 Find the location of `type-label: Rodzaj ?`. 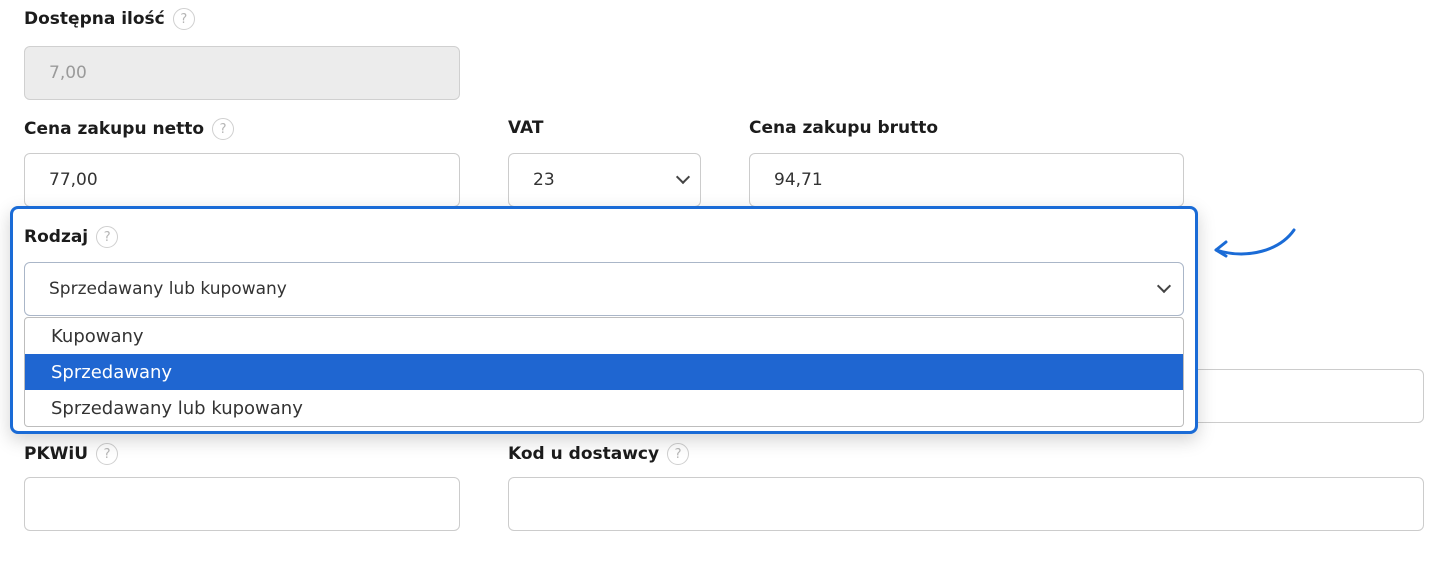

type-label: Rodzaj ? is located at coordinates (71, 237).